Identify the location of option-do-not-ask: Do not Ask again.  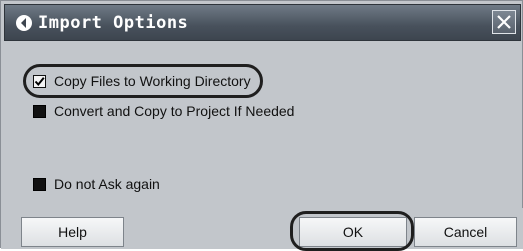
(96, 184).